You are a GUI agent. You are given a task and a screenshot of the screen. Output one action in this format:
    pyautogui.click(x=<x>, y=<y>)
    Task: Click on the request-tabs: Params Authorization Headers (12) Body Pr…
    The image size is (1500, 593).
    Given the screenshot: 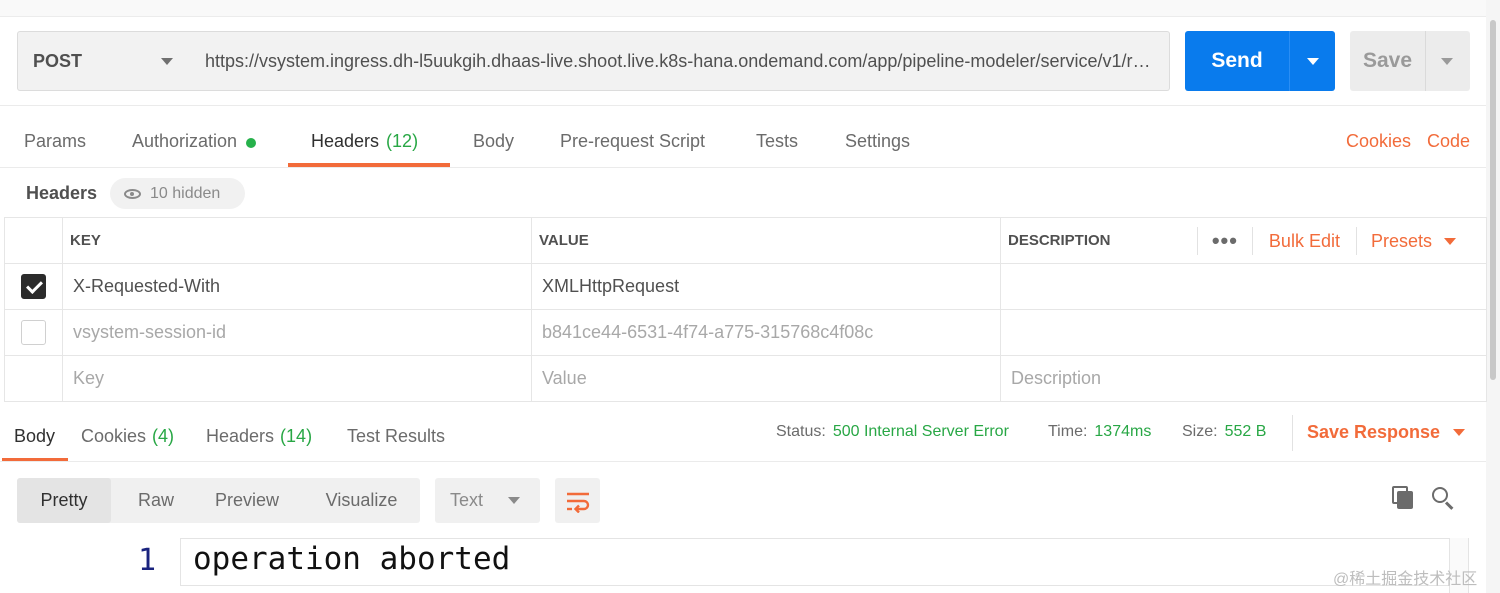 What is the action you would take?
    pyautogui.click(x=743, y=143)
    